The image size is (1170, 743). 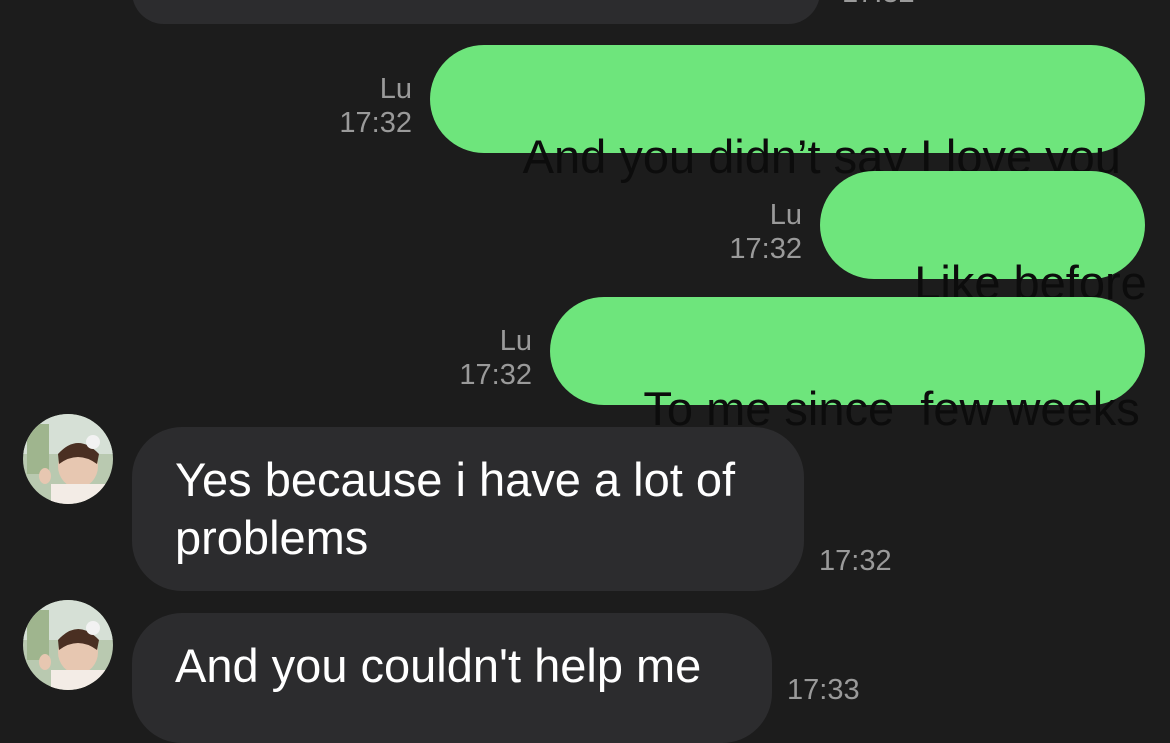 What do you see at coordinates (787, 114) in the screenshot?
I see `message-bubble-outgoing: And you didn’t say I love you` at bounding box center [787, 114].